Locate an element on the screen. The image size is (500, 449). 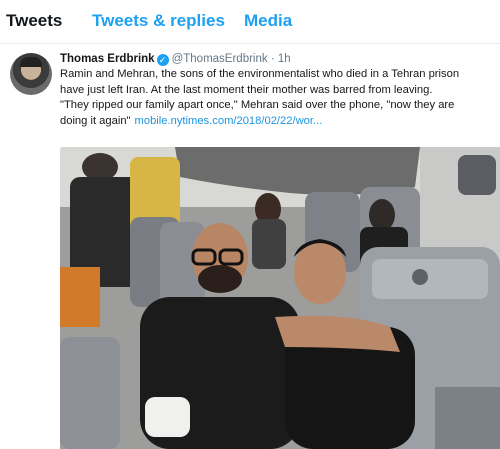
tab-media: Media is located at coordinates (268, 21).